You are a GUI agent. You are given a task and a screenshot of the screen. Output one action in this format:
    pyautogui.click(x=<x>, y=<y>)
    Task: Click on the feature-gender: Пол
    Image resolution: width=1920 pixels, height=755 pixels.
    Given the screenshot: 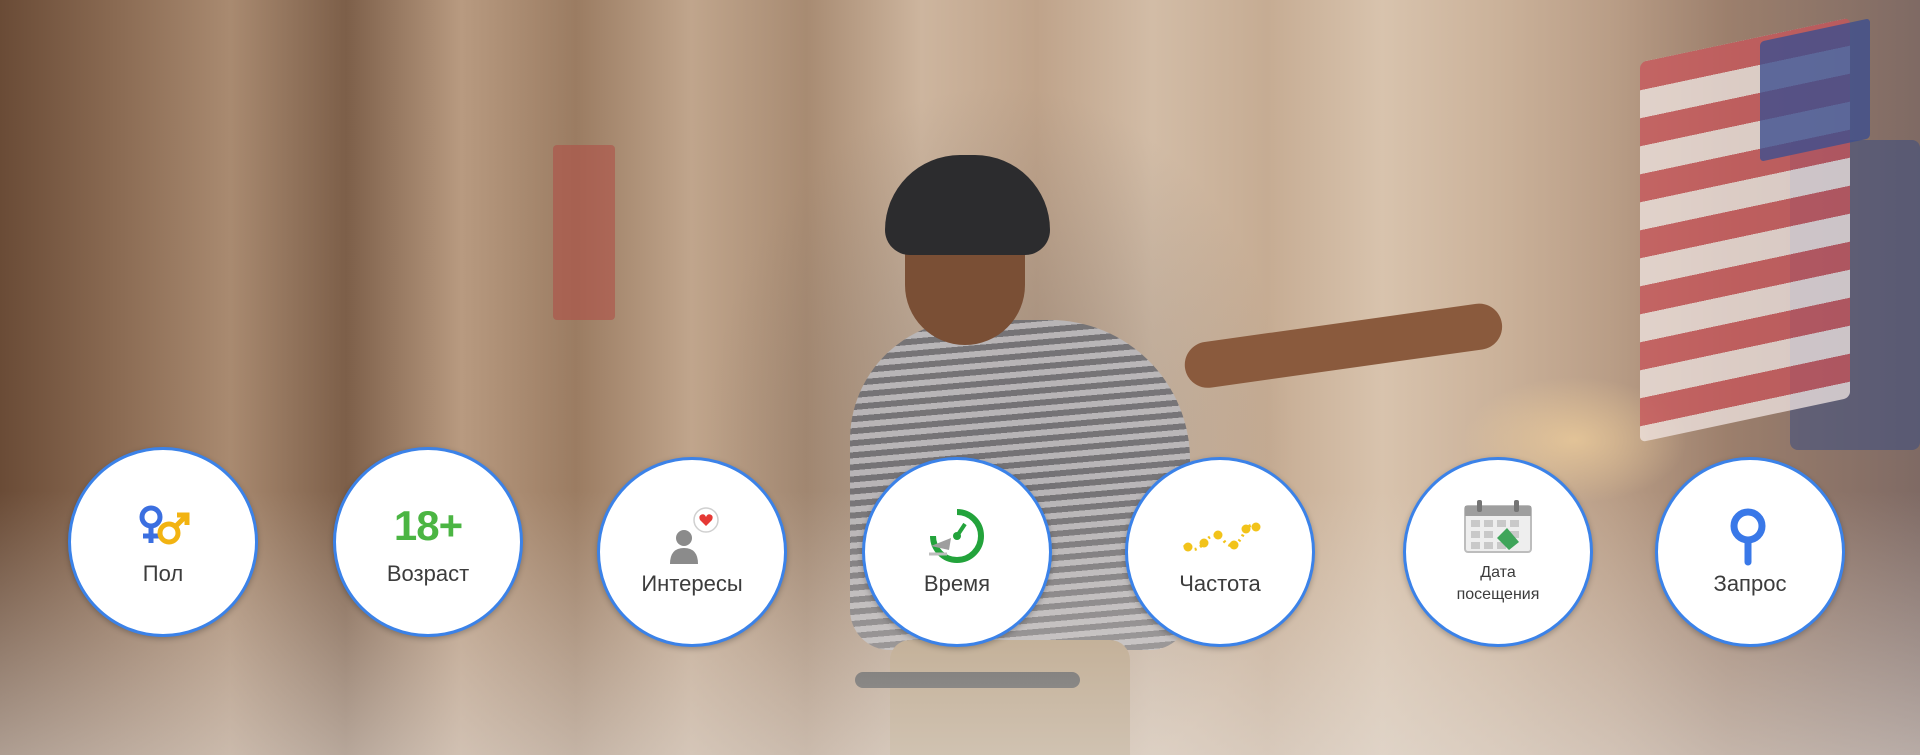 What is the action you would take?
    pyautogui.click(x=163, y=542)
    